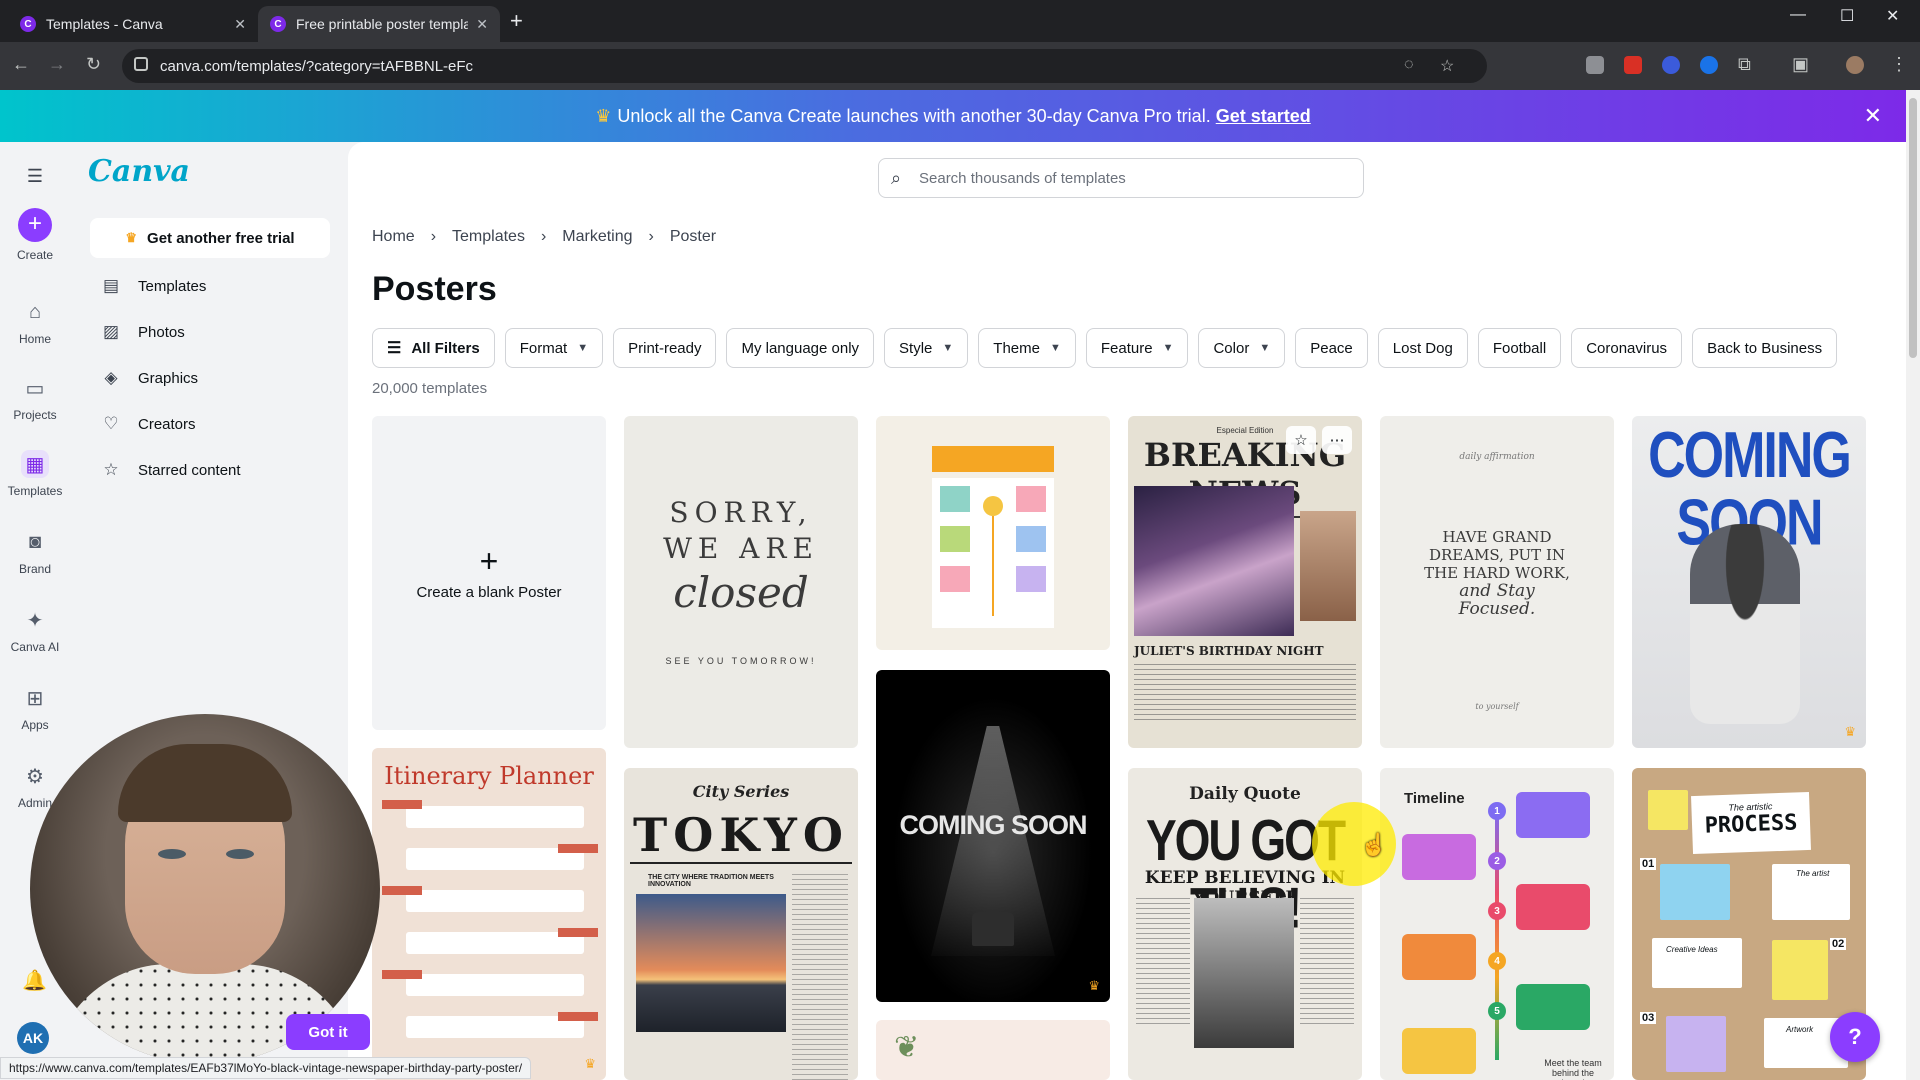  Describe the element at coordinates (1627, 348) in the screenshot. I see `tag-coronavirus: Coronavirus` at that location.